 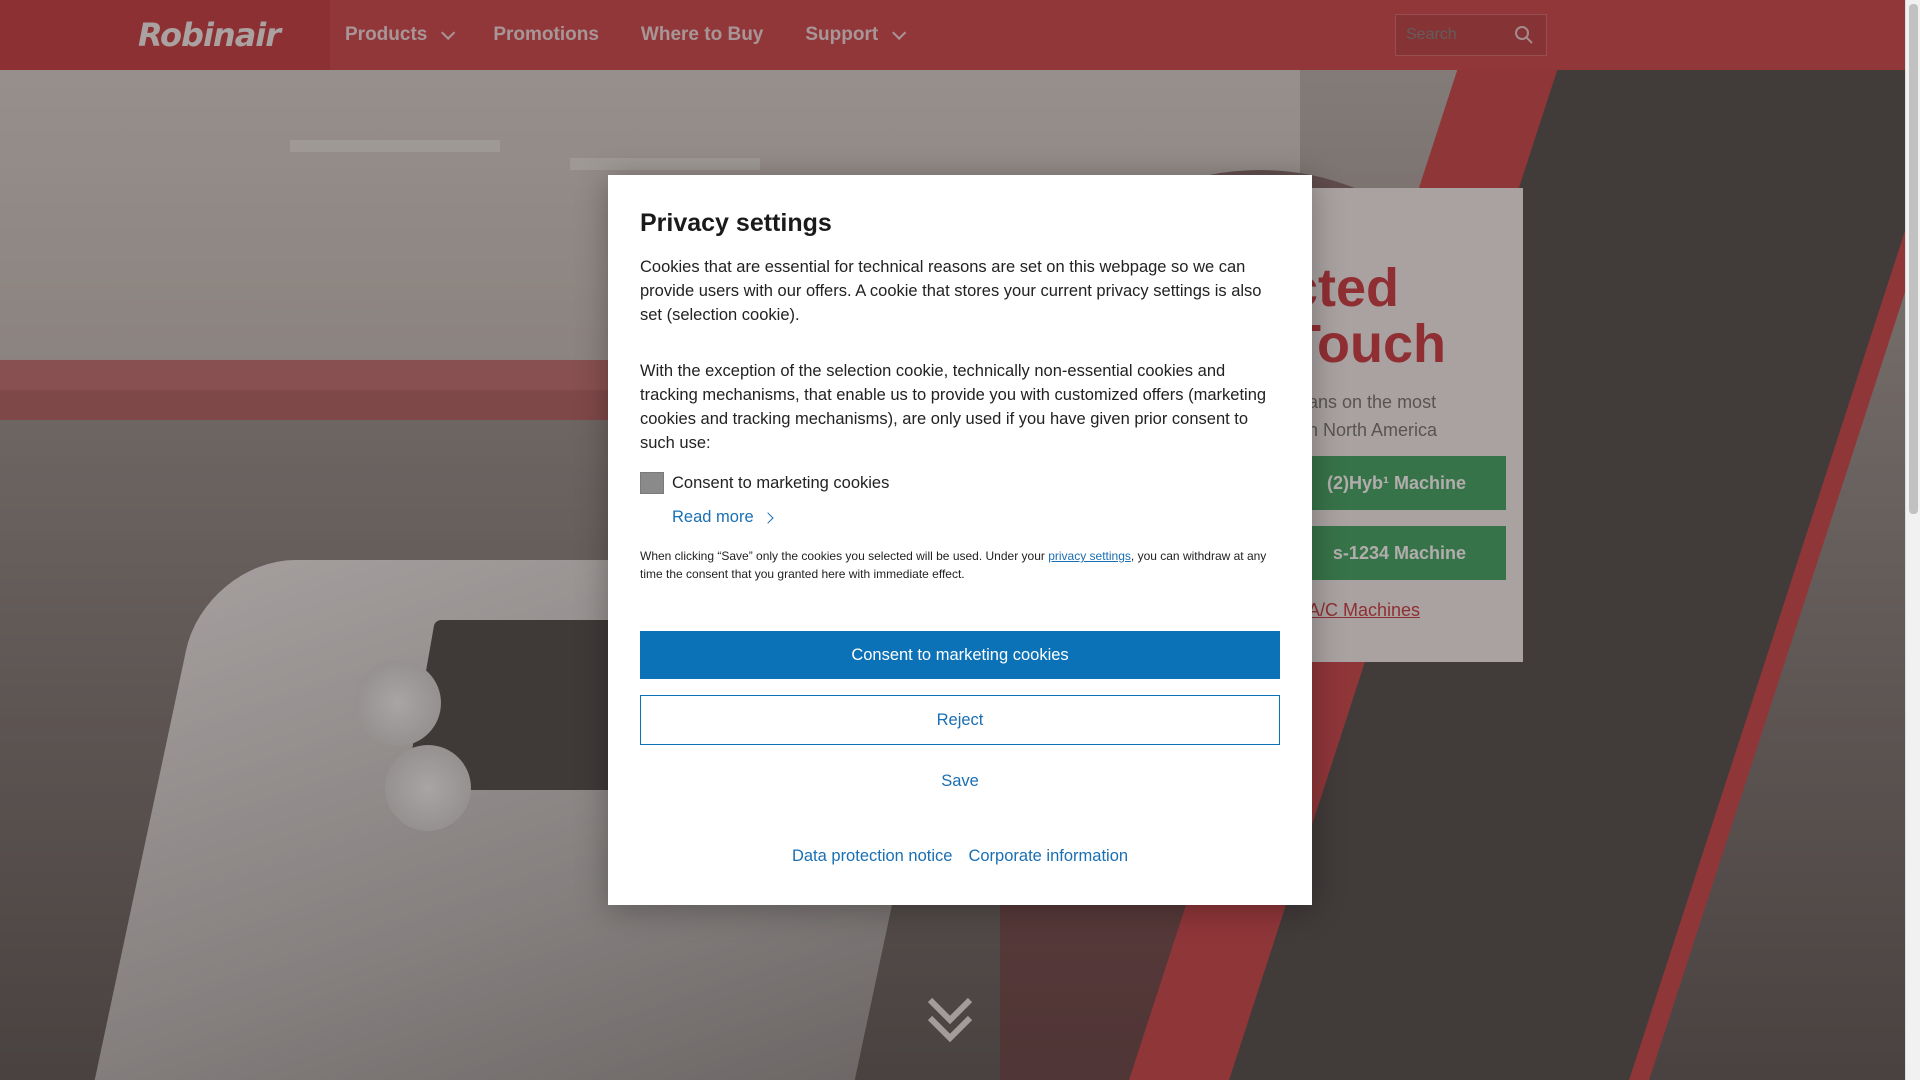 What do you see at coordinates (1089, 556) in the screenshot?
I see `privacy-settings-link: privacy settings` at bounding box center [1089, 556].